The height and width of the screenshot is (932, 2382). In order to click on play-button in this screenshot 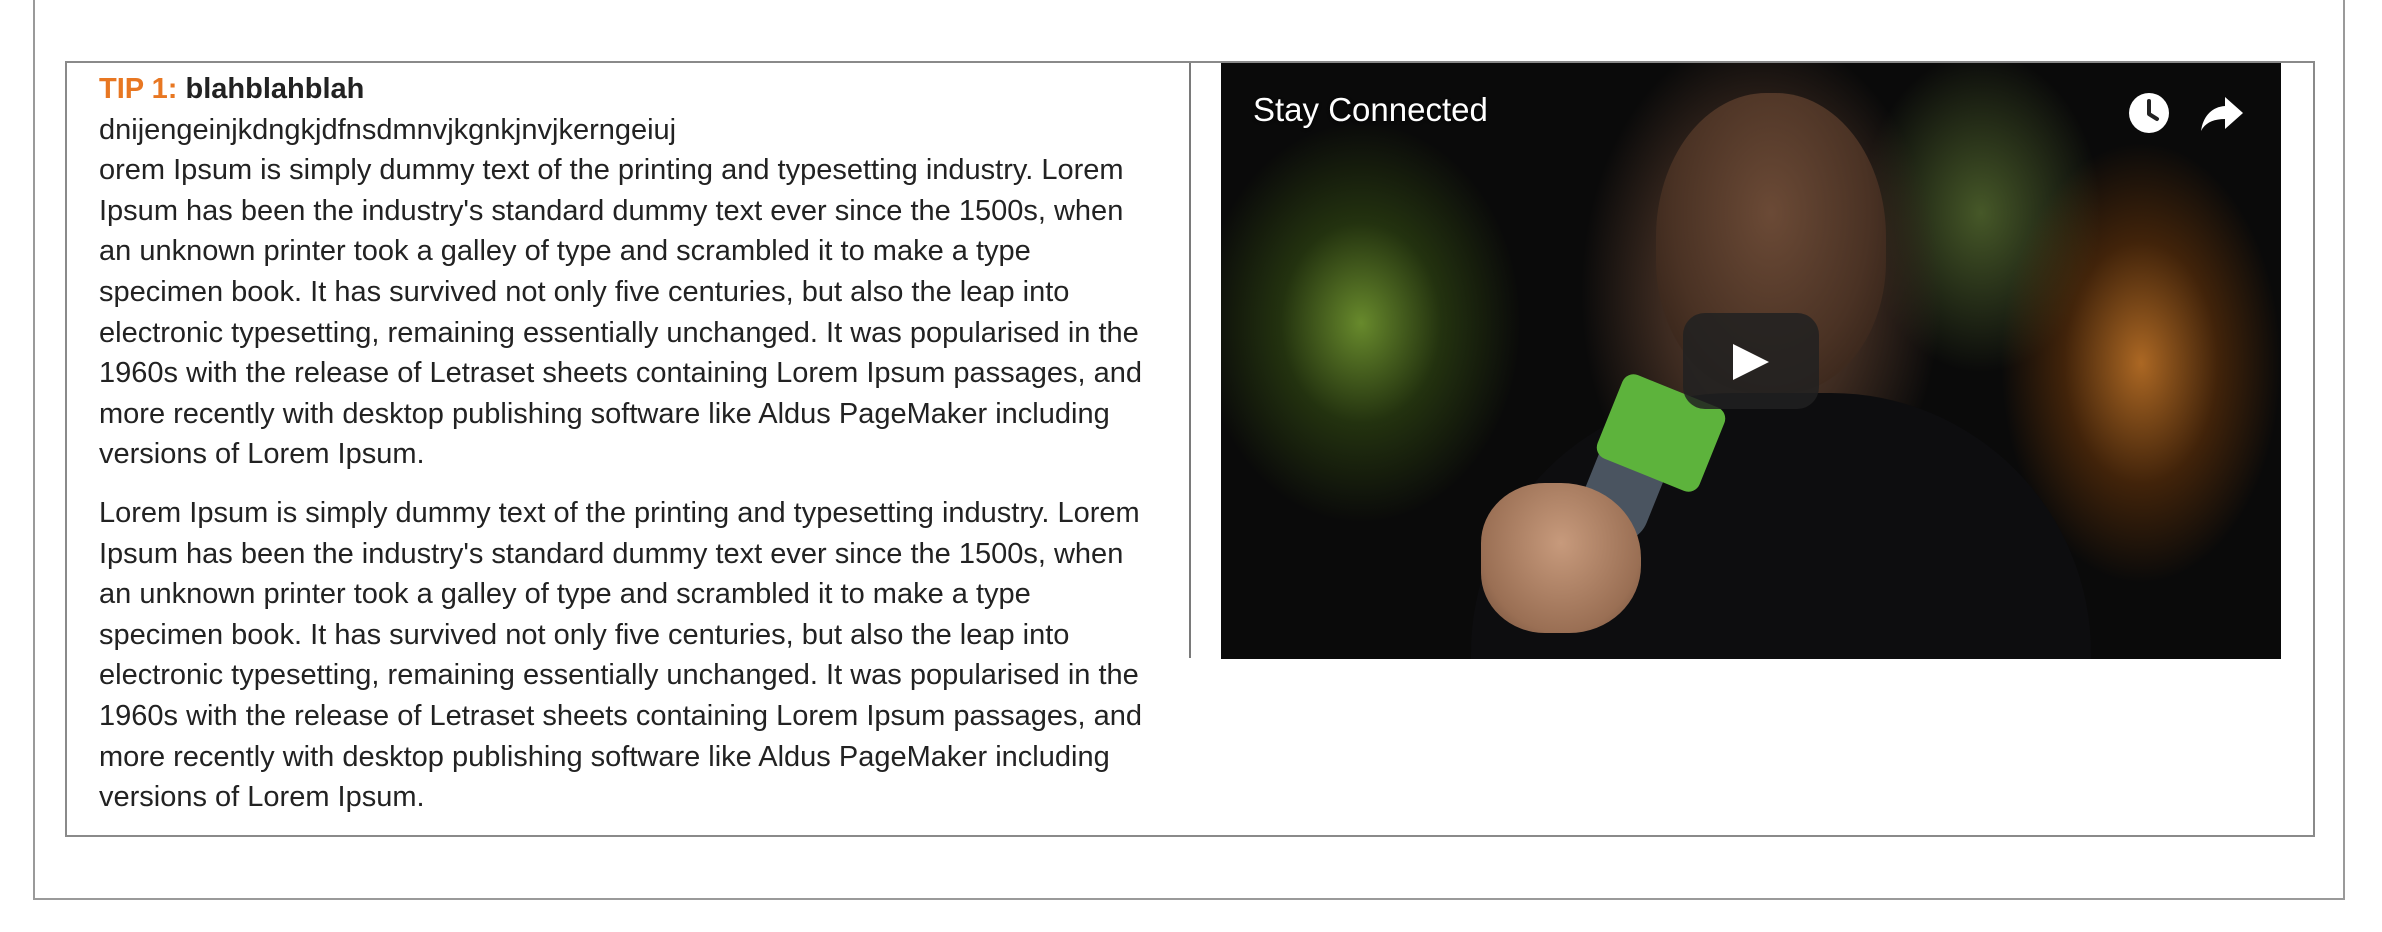, I will do `click(1751, 361)`.